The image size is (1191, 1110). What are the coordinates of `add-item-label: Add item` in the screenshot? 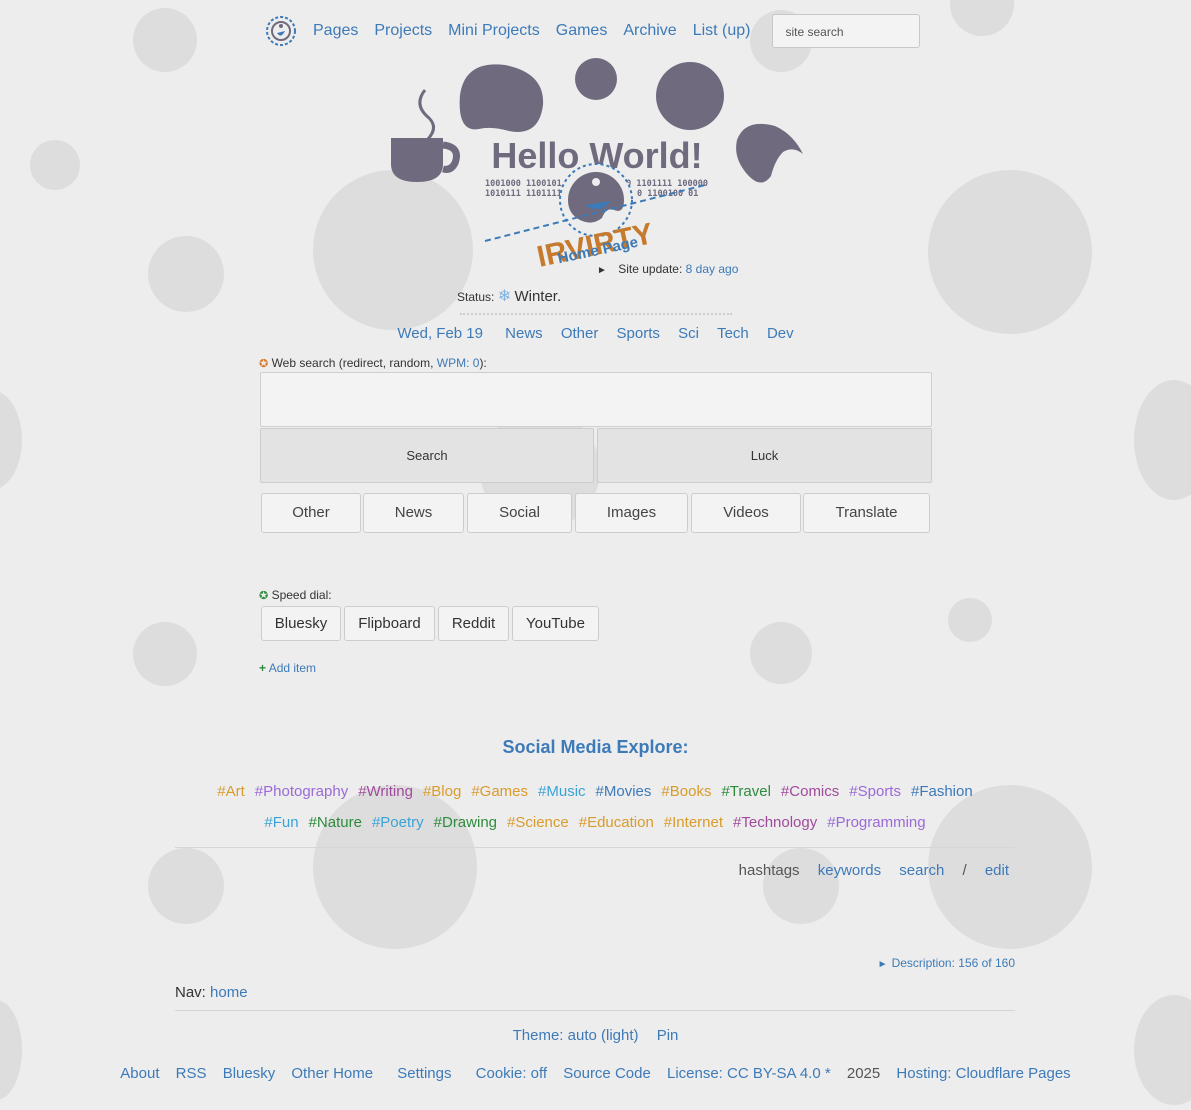 It's located at (292, 668).